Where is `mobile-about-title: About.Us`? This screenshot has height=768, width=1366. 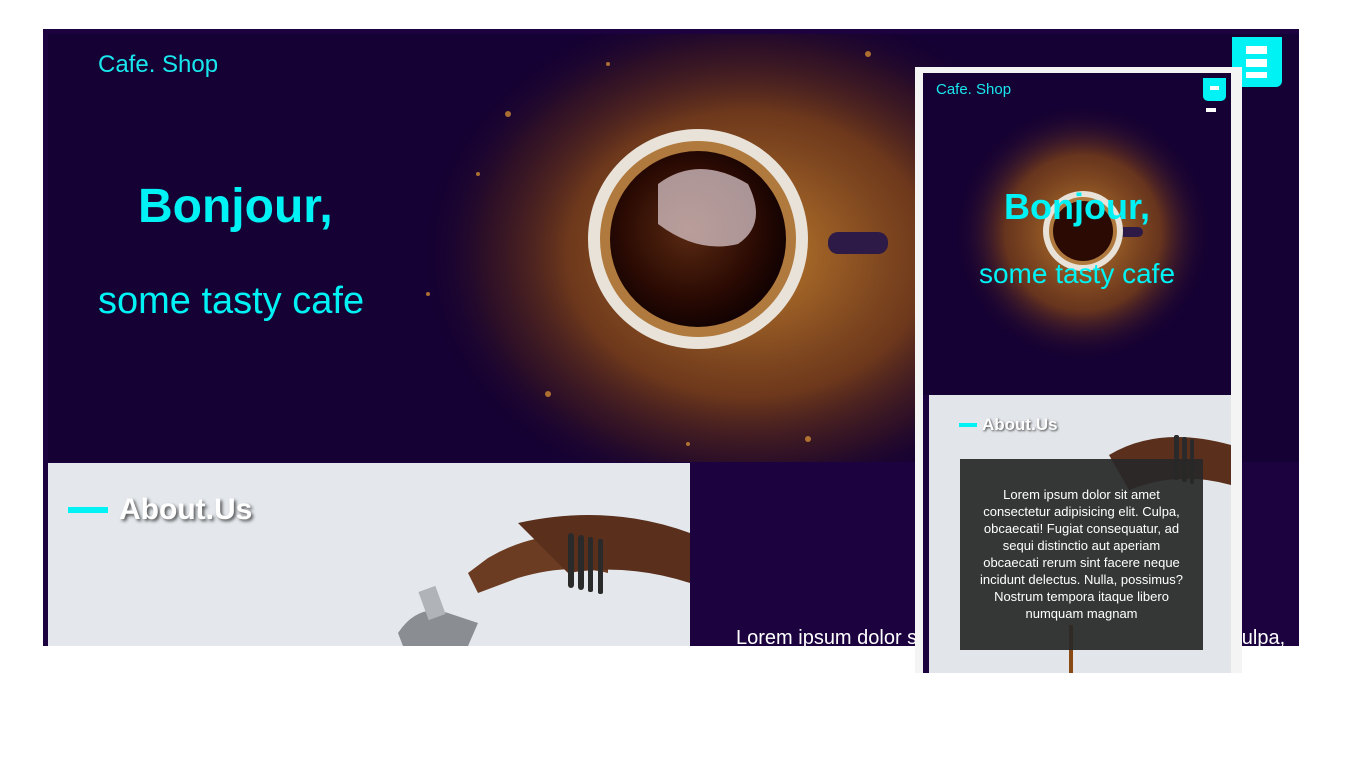
mobile-about-title: About.Us is located at coordinates (1020, 424).